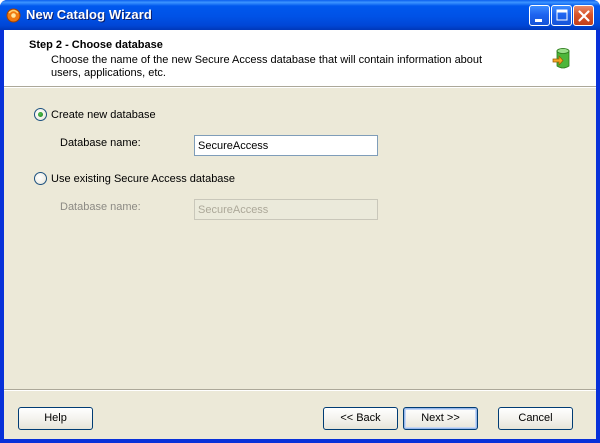 This screenshot has height=443, width=600. I want to click on header-divider, so click(300, 87).